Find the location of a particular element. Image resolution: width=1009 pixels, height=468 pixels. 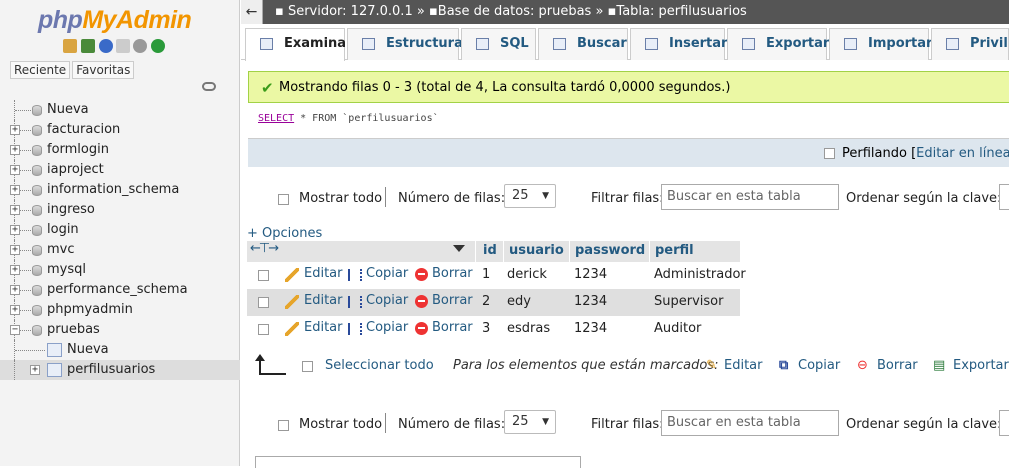

cell-usuario: edy is located at coordinates (519, 301).